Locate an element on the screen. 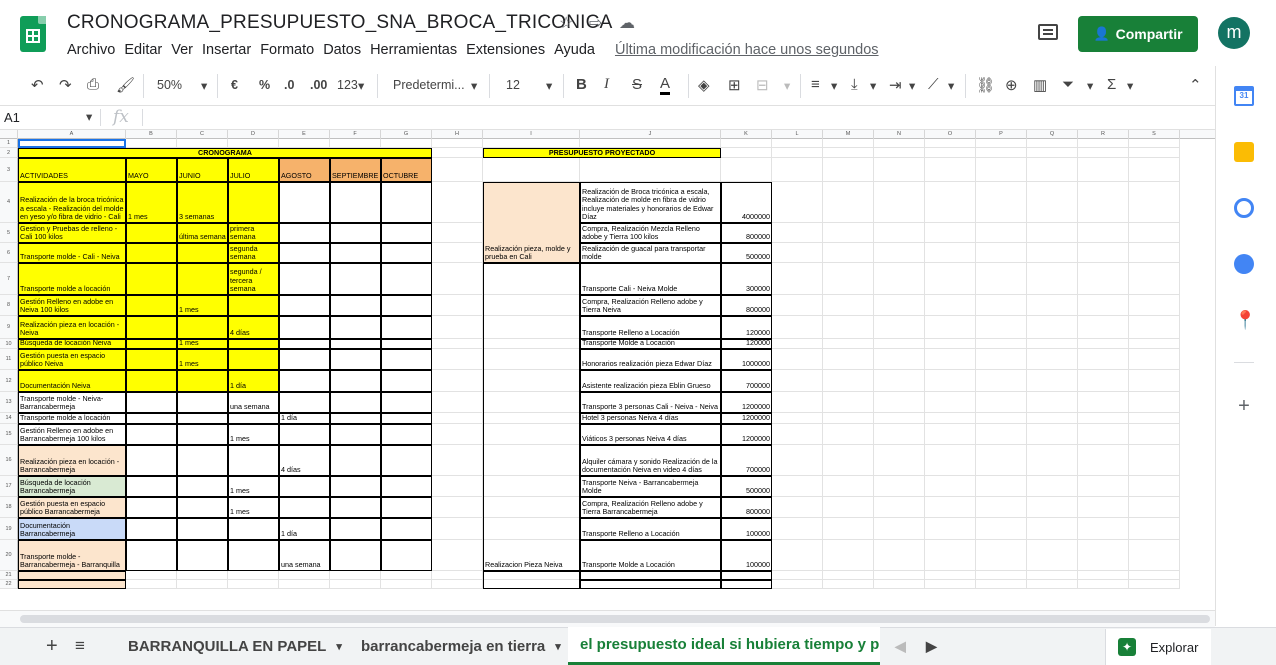 Image resolution: width=1276 pixels, height=665 pixels. column-header: I is located at coordinates (531, 134).